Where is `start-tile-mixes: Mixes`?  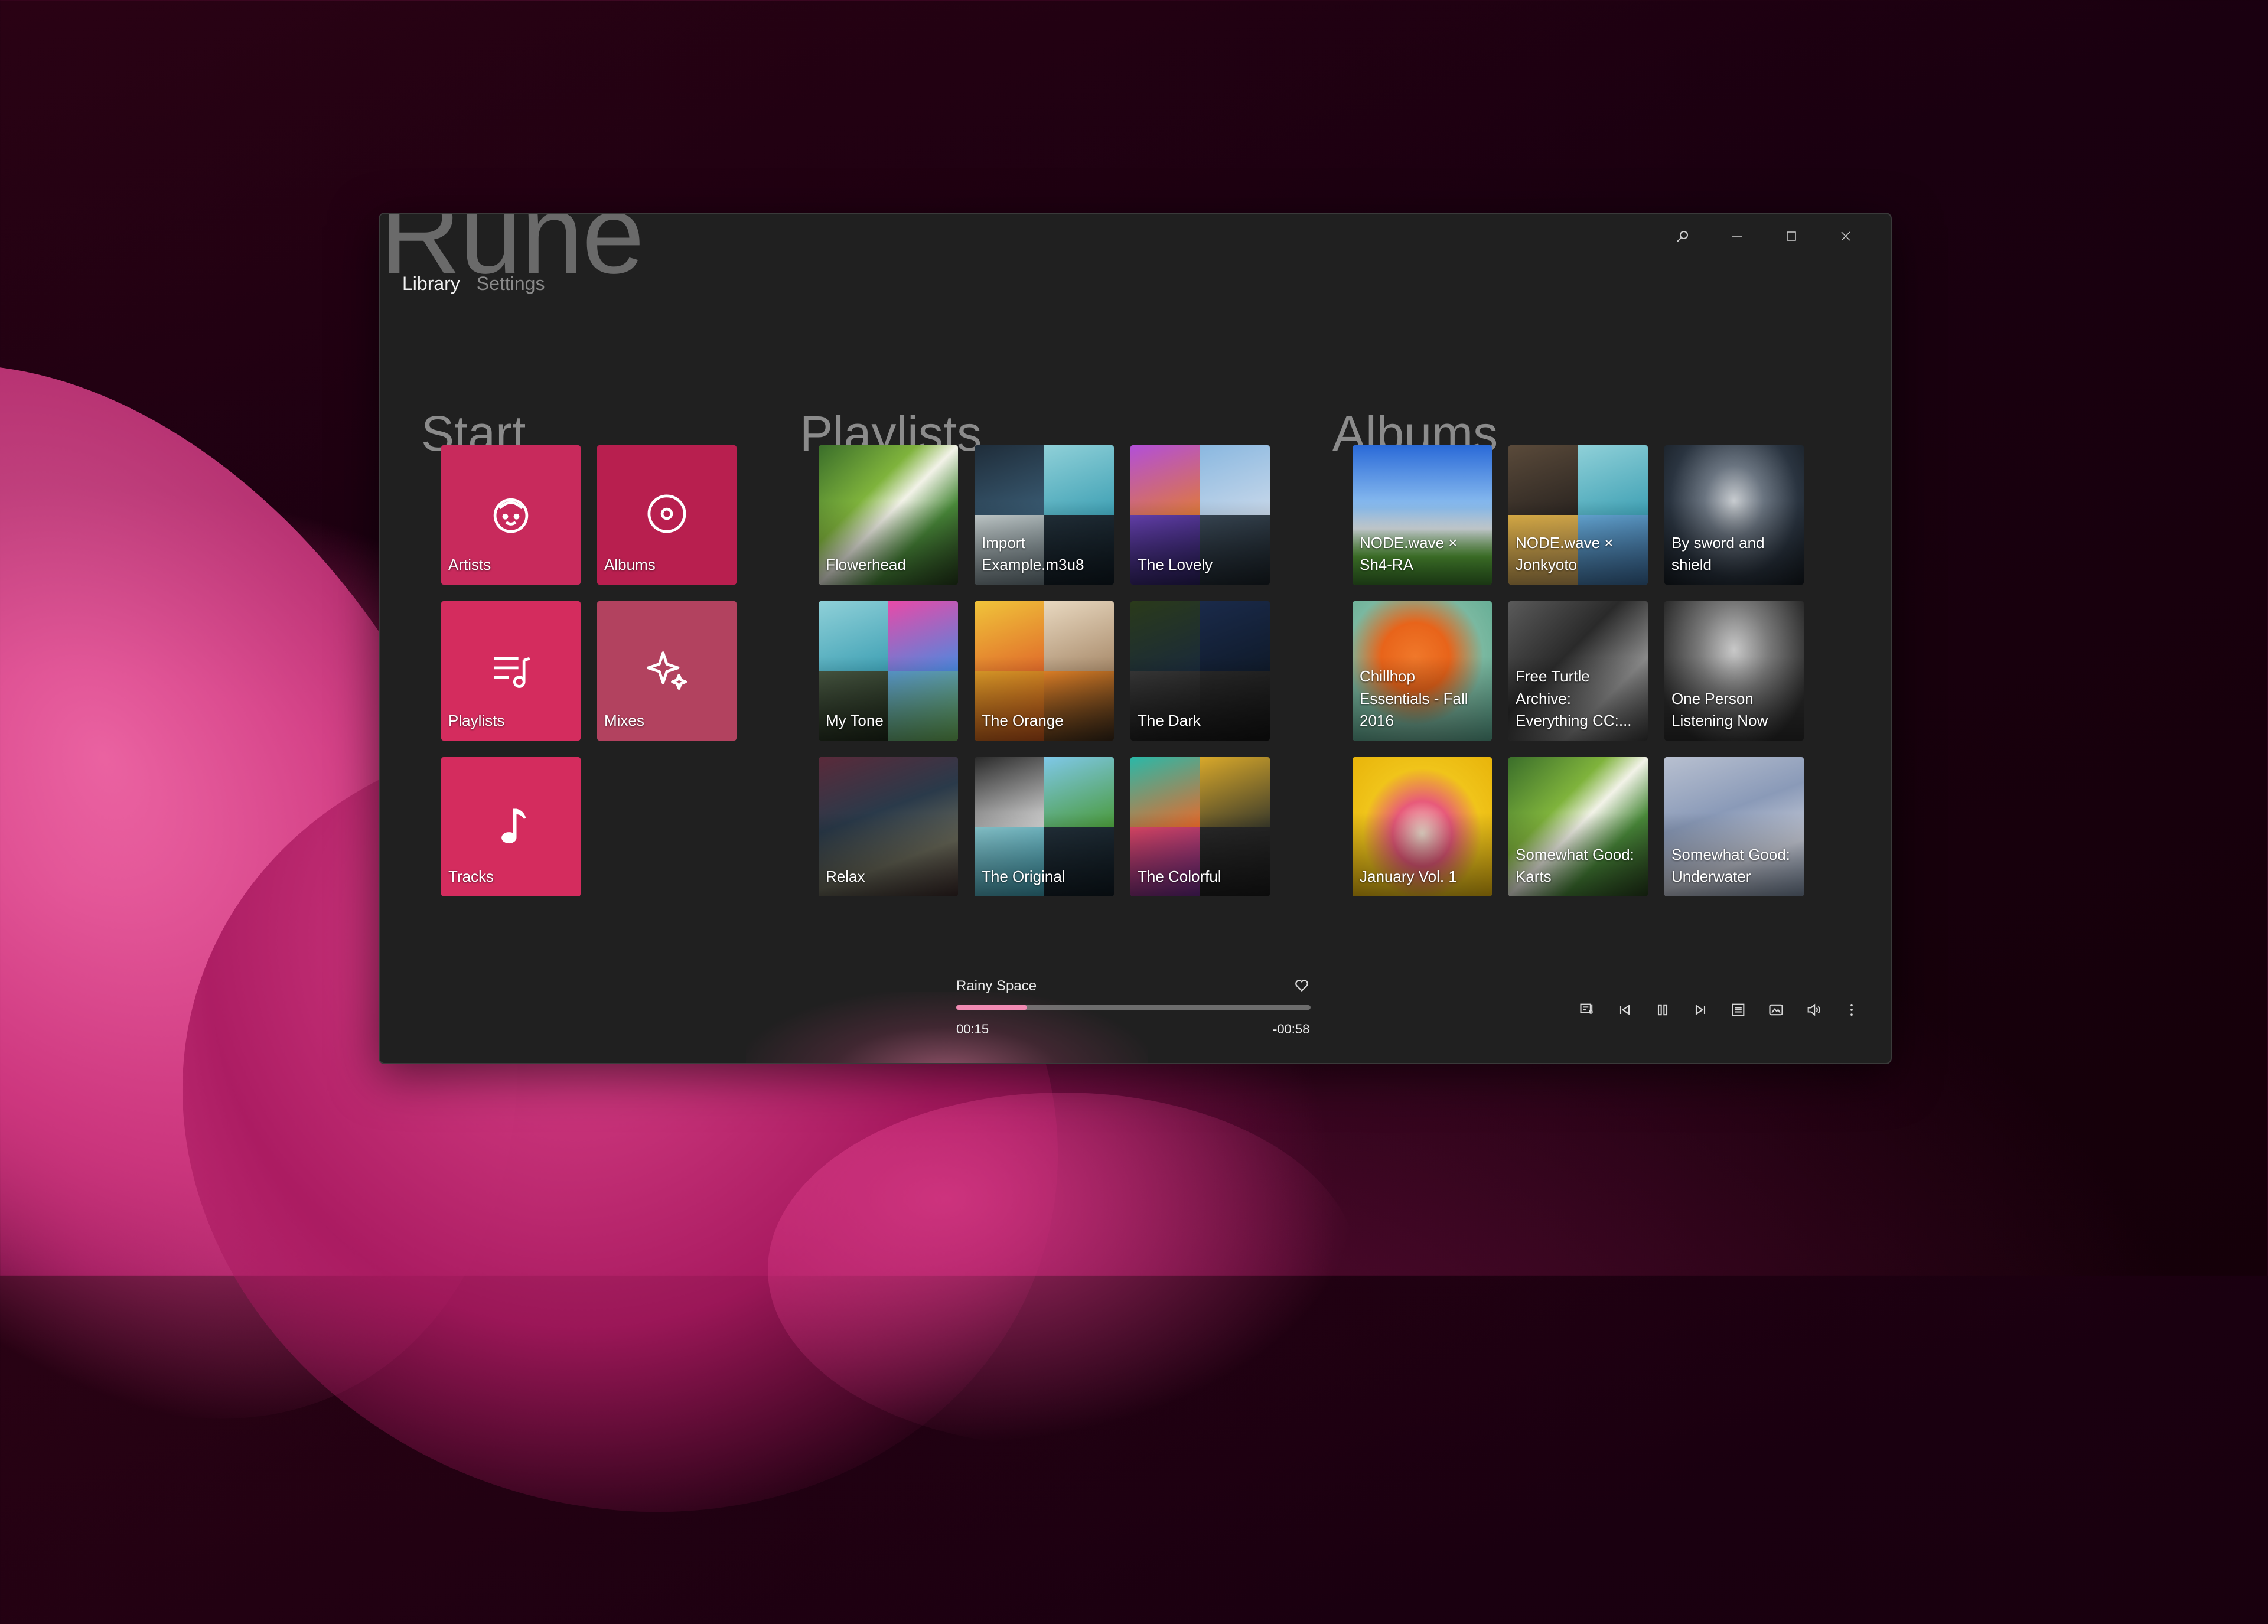 start-tile-mixes: Mixes is located at coordinates (667, 671).